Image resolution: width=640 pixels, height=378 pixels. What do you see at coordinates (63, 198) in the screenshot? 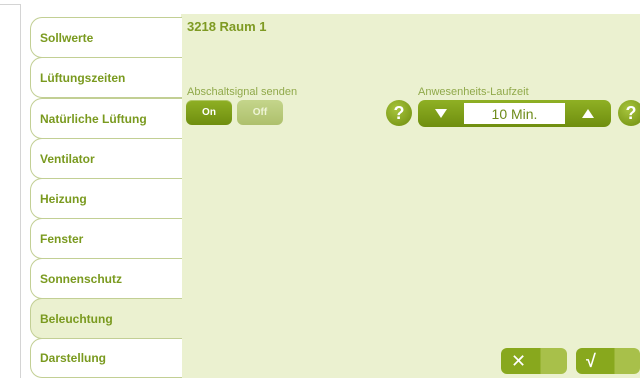
I see `tab-label: Heizung` at bounding box center [63, 198].